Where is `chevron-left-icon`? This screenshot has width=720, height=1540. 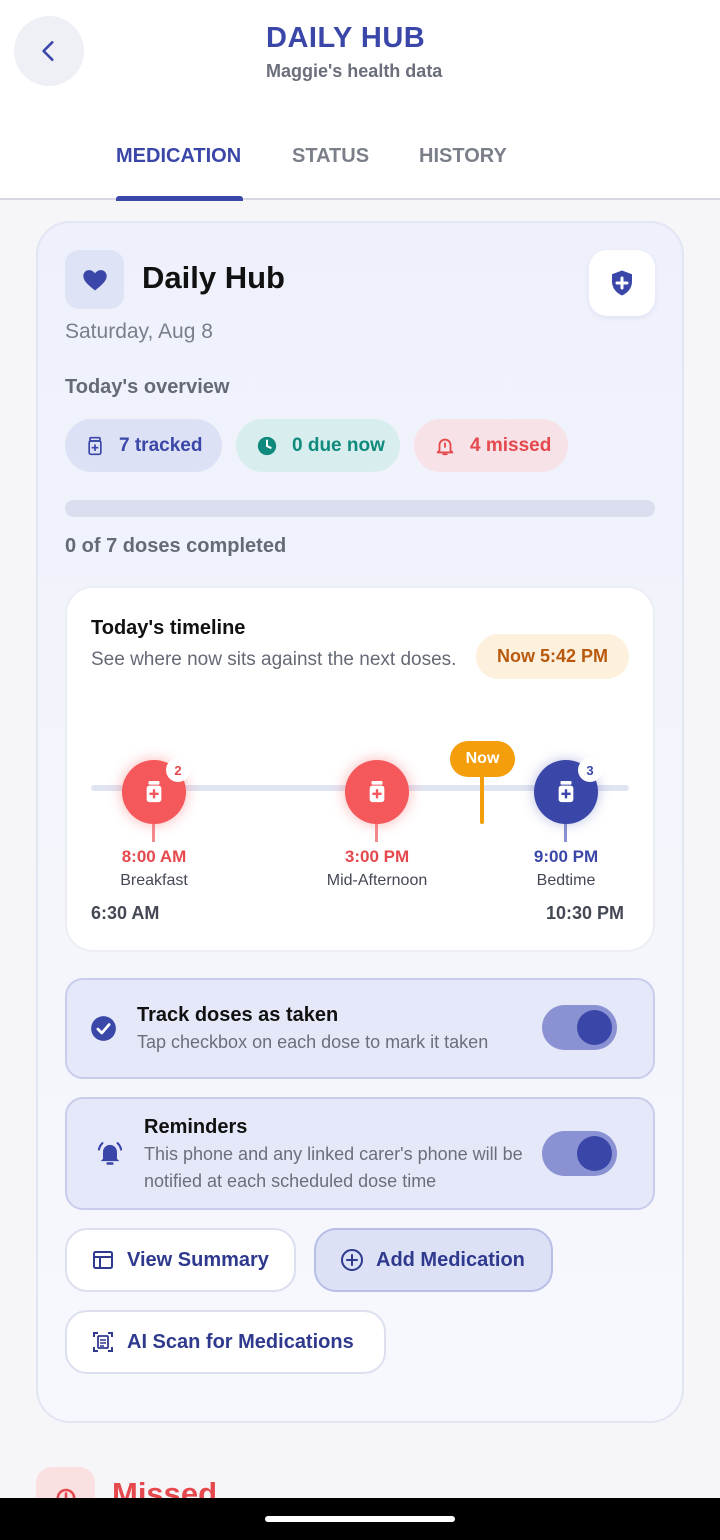 chevron-left-icon is located at coordinates (48, 51).